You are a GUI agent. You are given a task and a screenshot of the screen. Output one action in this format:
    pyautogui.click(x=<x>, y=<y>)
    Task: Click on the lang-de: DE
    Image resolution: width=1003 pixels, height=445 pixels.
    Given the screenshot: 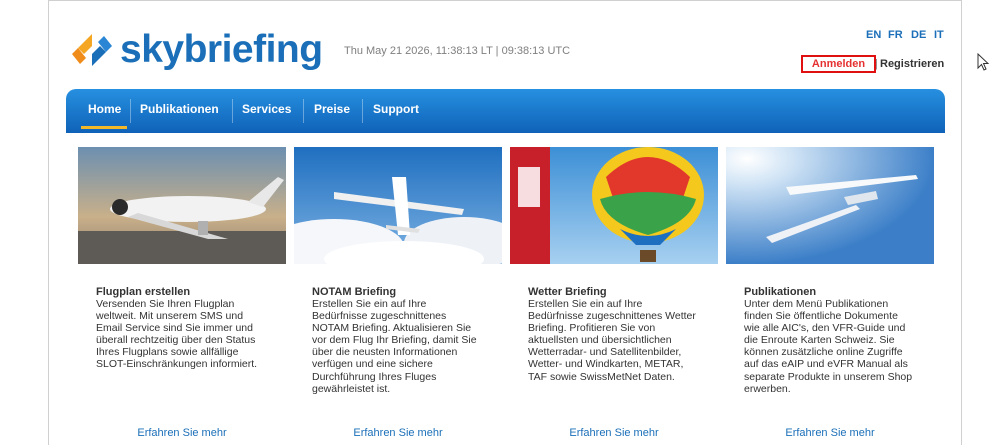 What is the action you would take?
    pyautogui.click(x=918, y=35)
    